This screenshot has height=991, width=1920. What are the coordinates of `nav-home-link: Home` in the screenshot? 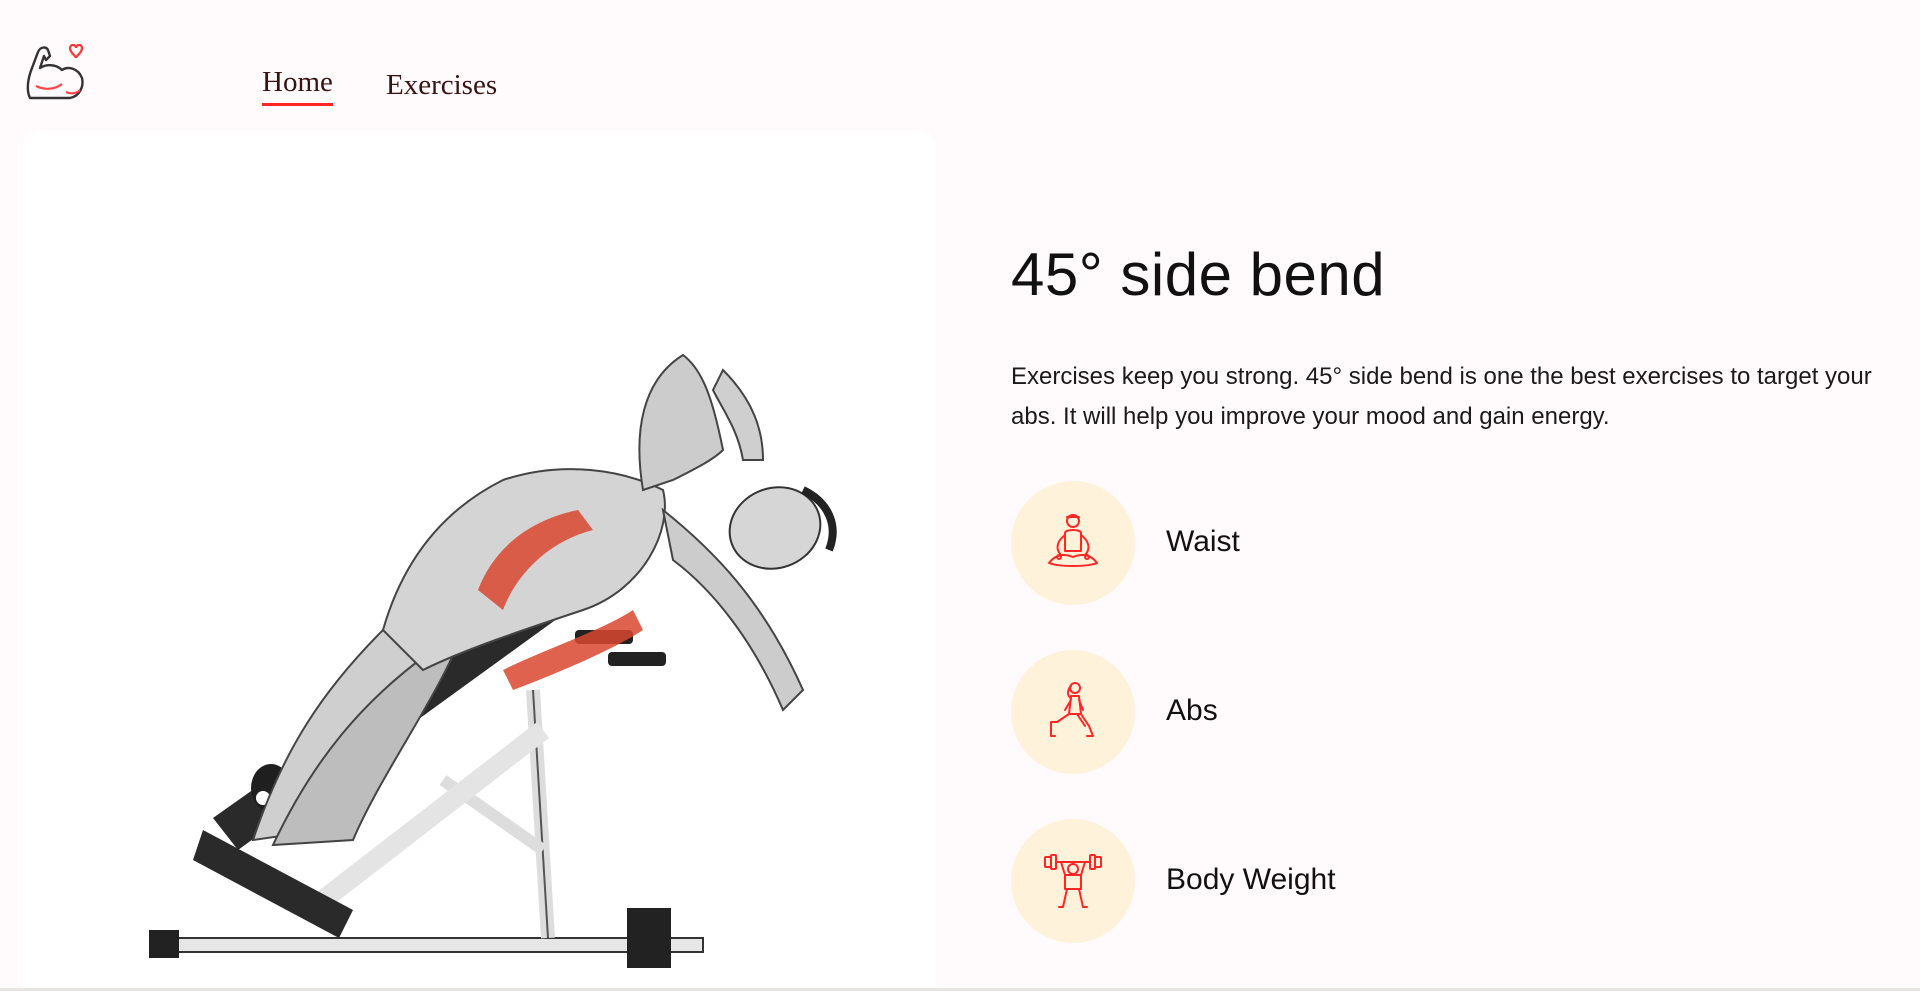 It's located at (297, 86).